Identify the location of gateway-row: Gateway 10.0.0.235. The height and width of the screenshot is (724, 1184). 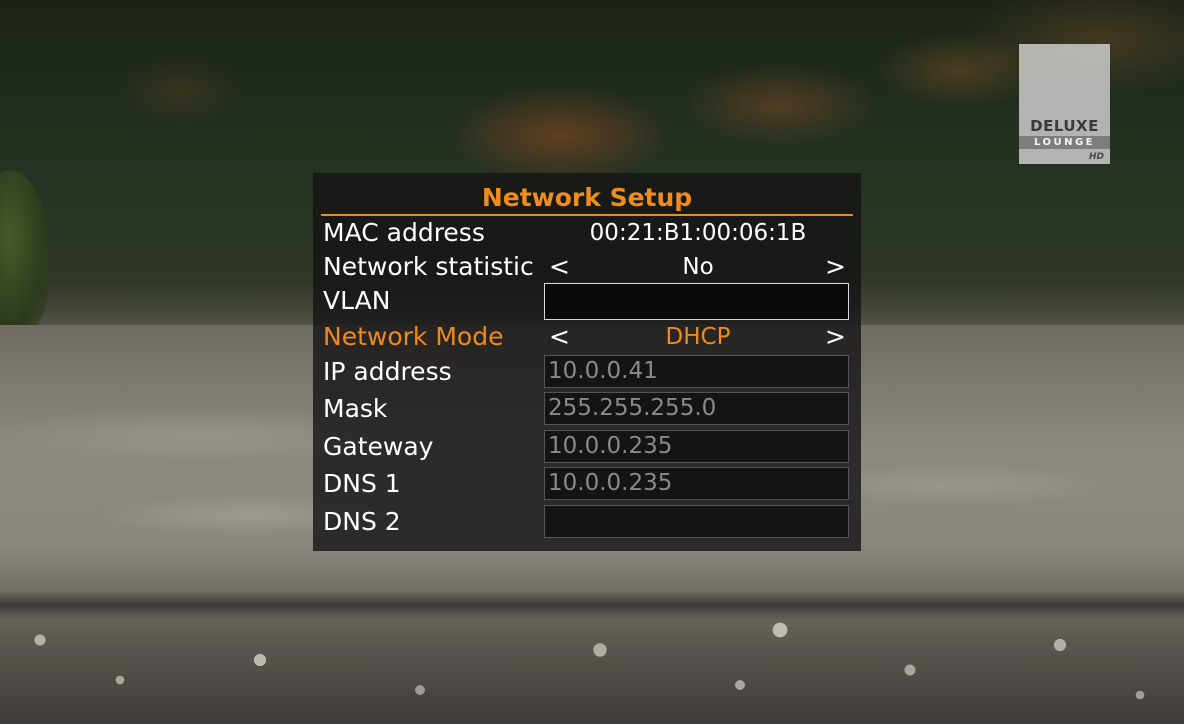
(587, 447).